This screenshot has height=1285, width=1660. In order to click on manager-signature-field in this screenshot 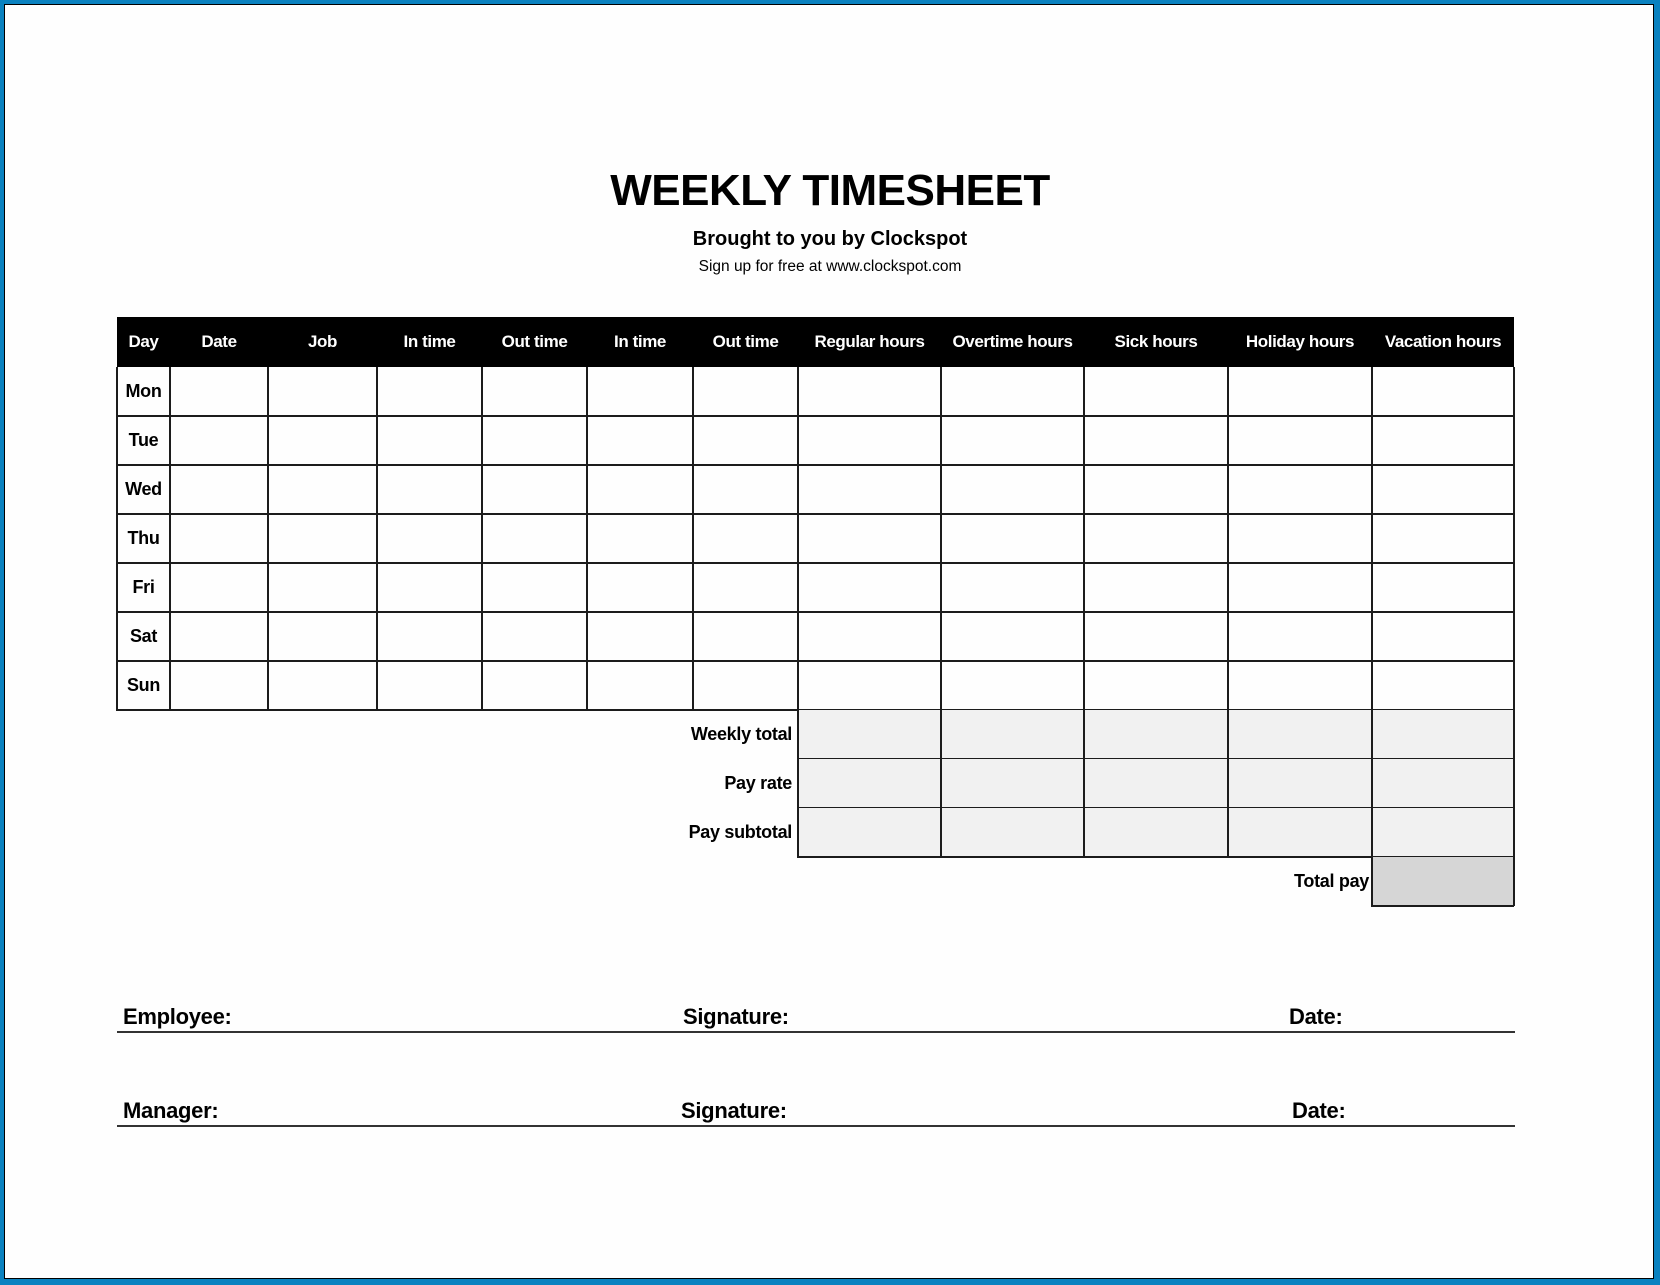, I will do `click(1035, 1110)`.